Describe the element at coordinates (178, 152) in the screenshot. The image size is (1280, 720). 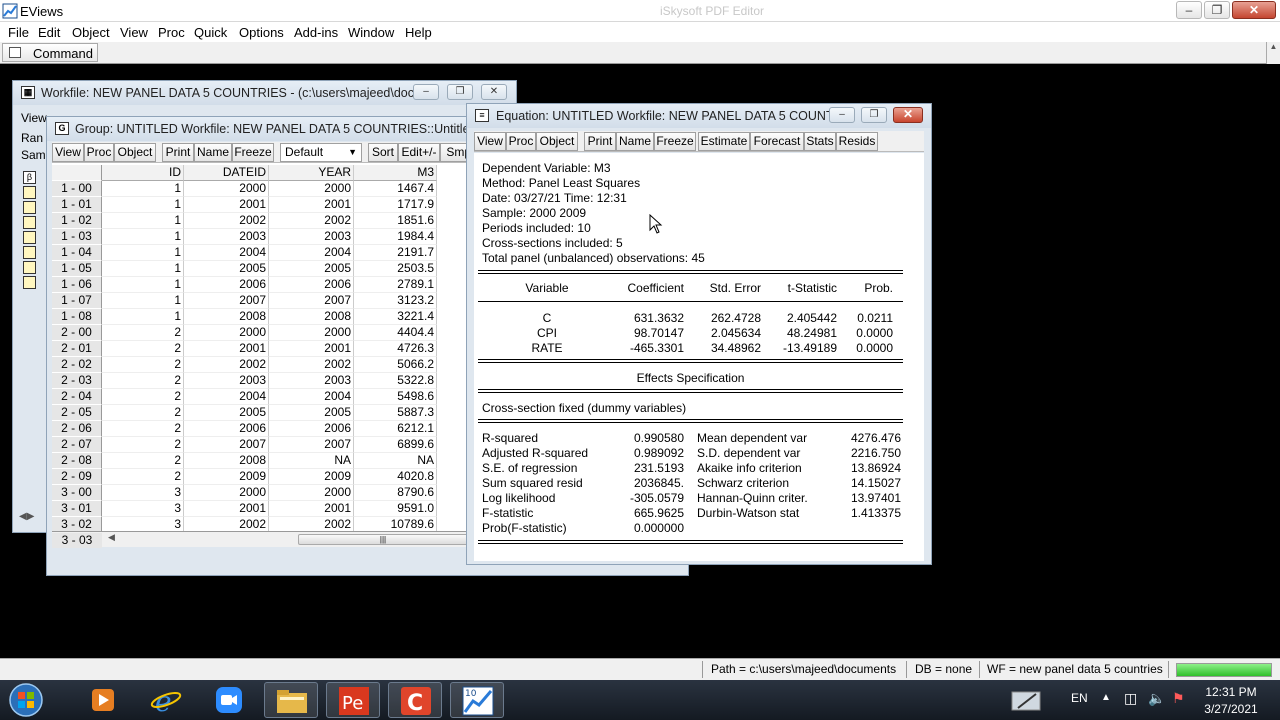
I see `group-print-button: Print` at that location.